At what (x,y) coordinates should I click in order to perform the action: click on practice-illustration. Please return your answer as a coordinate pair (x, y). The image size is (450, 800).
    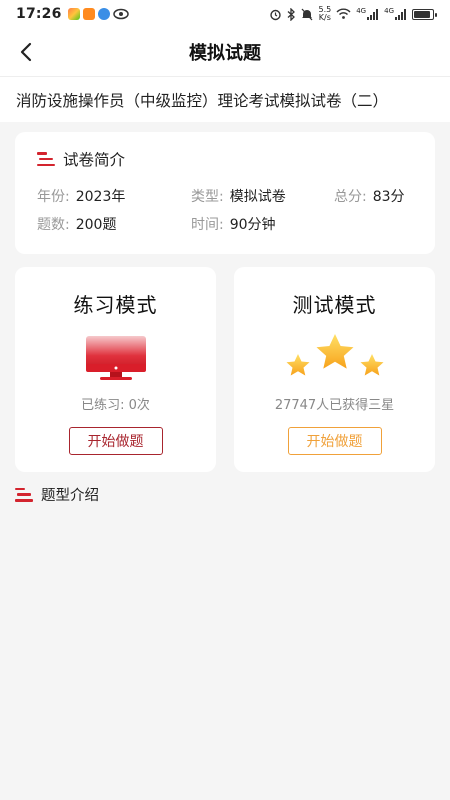
    Looking at the image, I should click on (116, 358).